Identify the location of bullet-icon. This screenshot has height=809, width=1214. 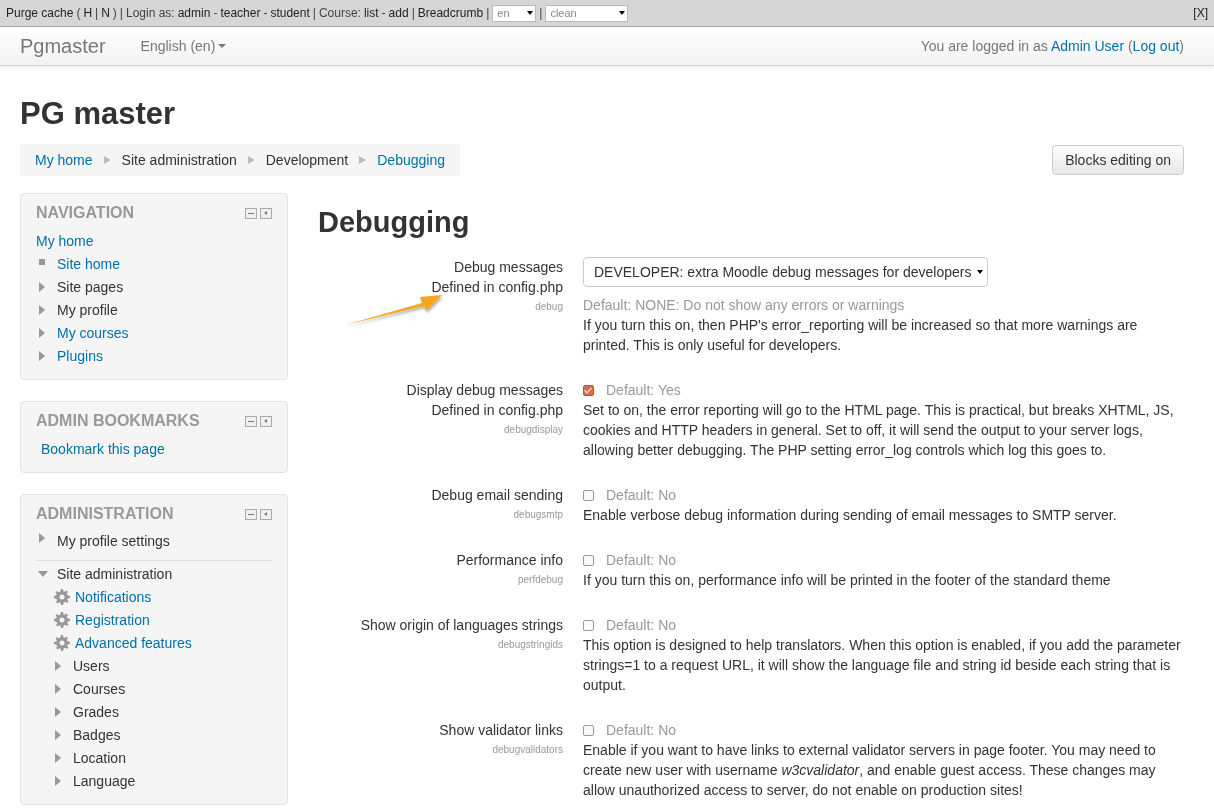
(42, 262).